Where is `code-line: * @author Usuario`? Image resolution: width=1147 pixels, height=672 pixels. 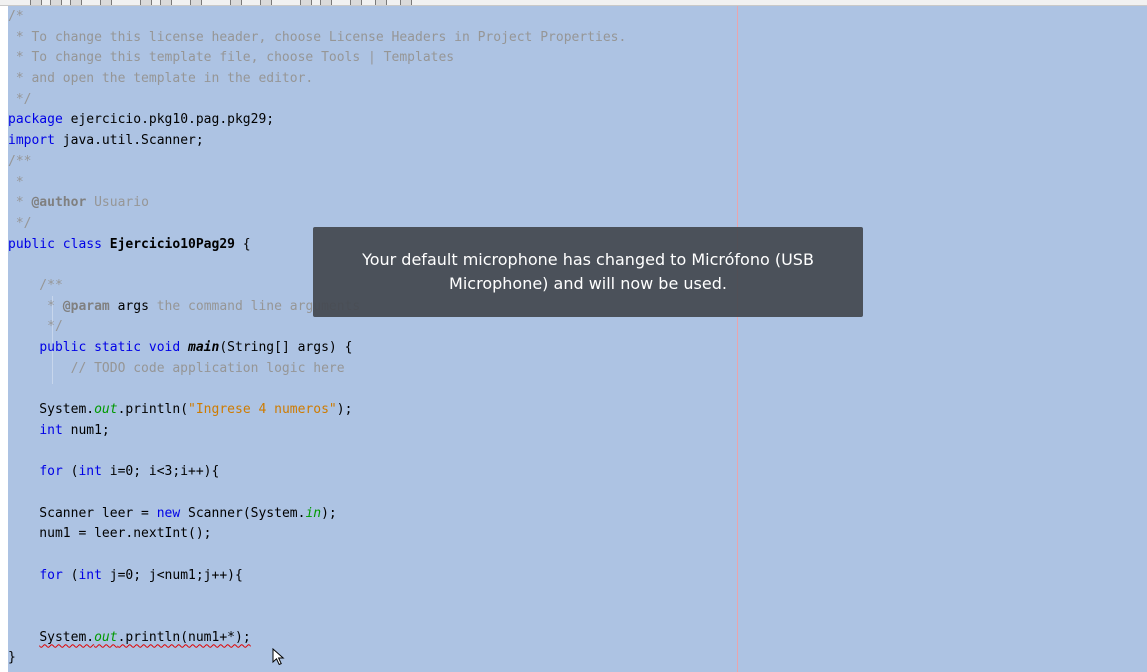 code-line: * @author Usuario is located at coordinates (573, 203).